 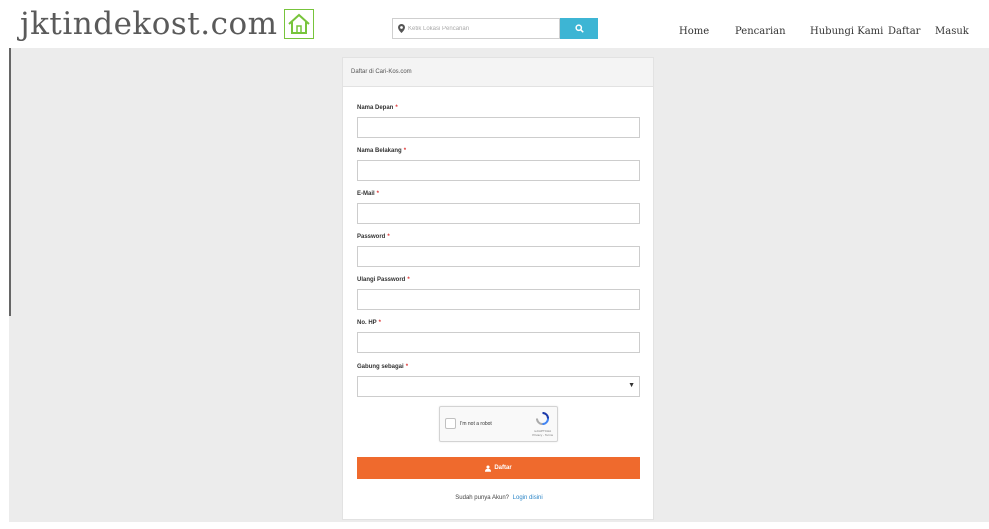 What do you see at coordinates (10, 182) in the screenshot?
I see `left-divider` at bounding box center [10, 182].